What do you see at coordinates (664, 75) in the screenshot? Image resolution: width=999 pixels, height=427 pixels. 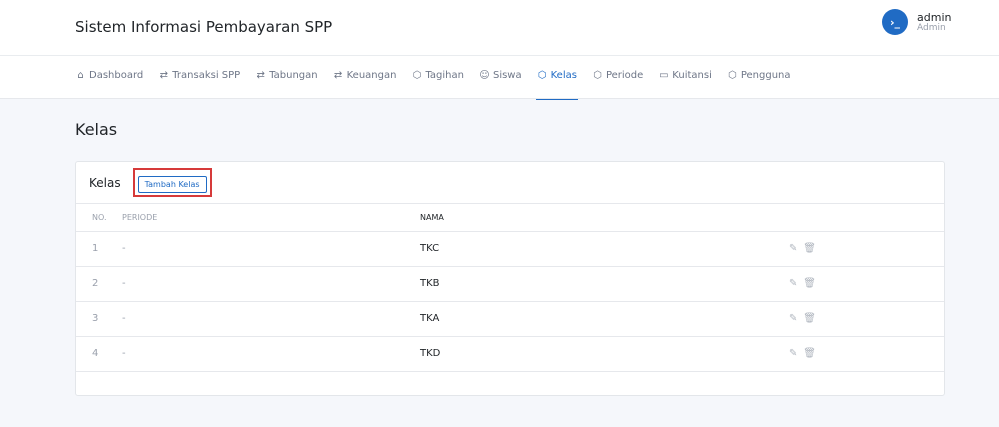 I see `folder-icon: ▭` at bounding box center [664, 75].